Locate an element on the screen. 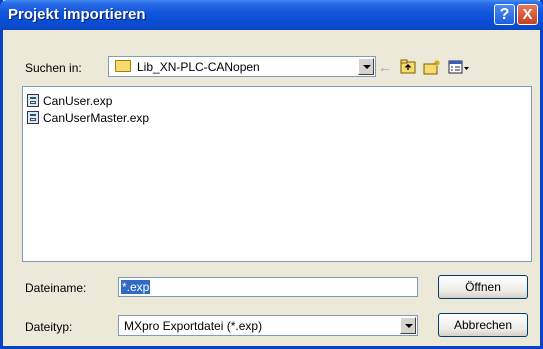  filetype-label: Dateityp: is located at coordinates (49, 327).